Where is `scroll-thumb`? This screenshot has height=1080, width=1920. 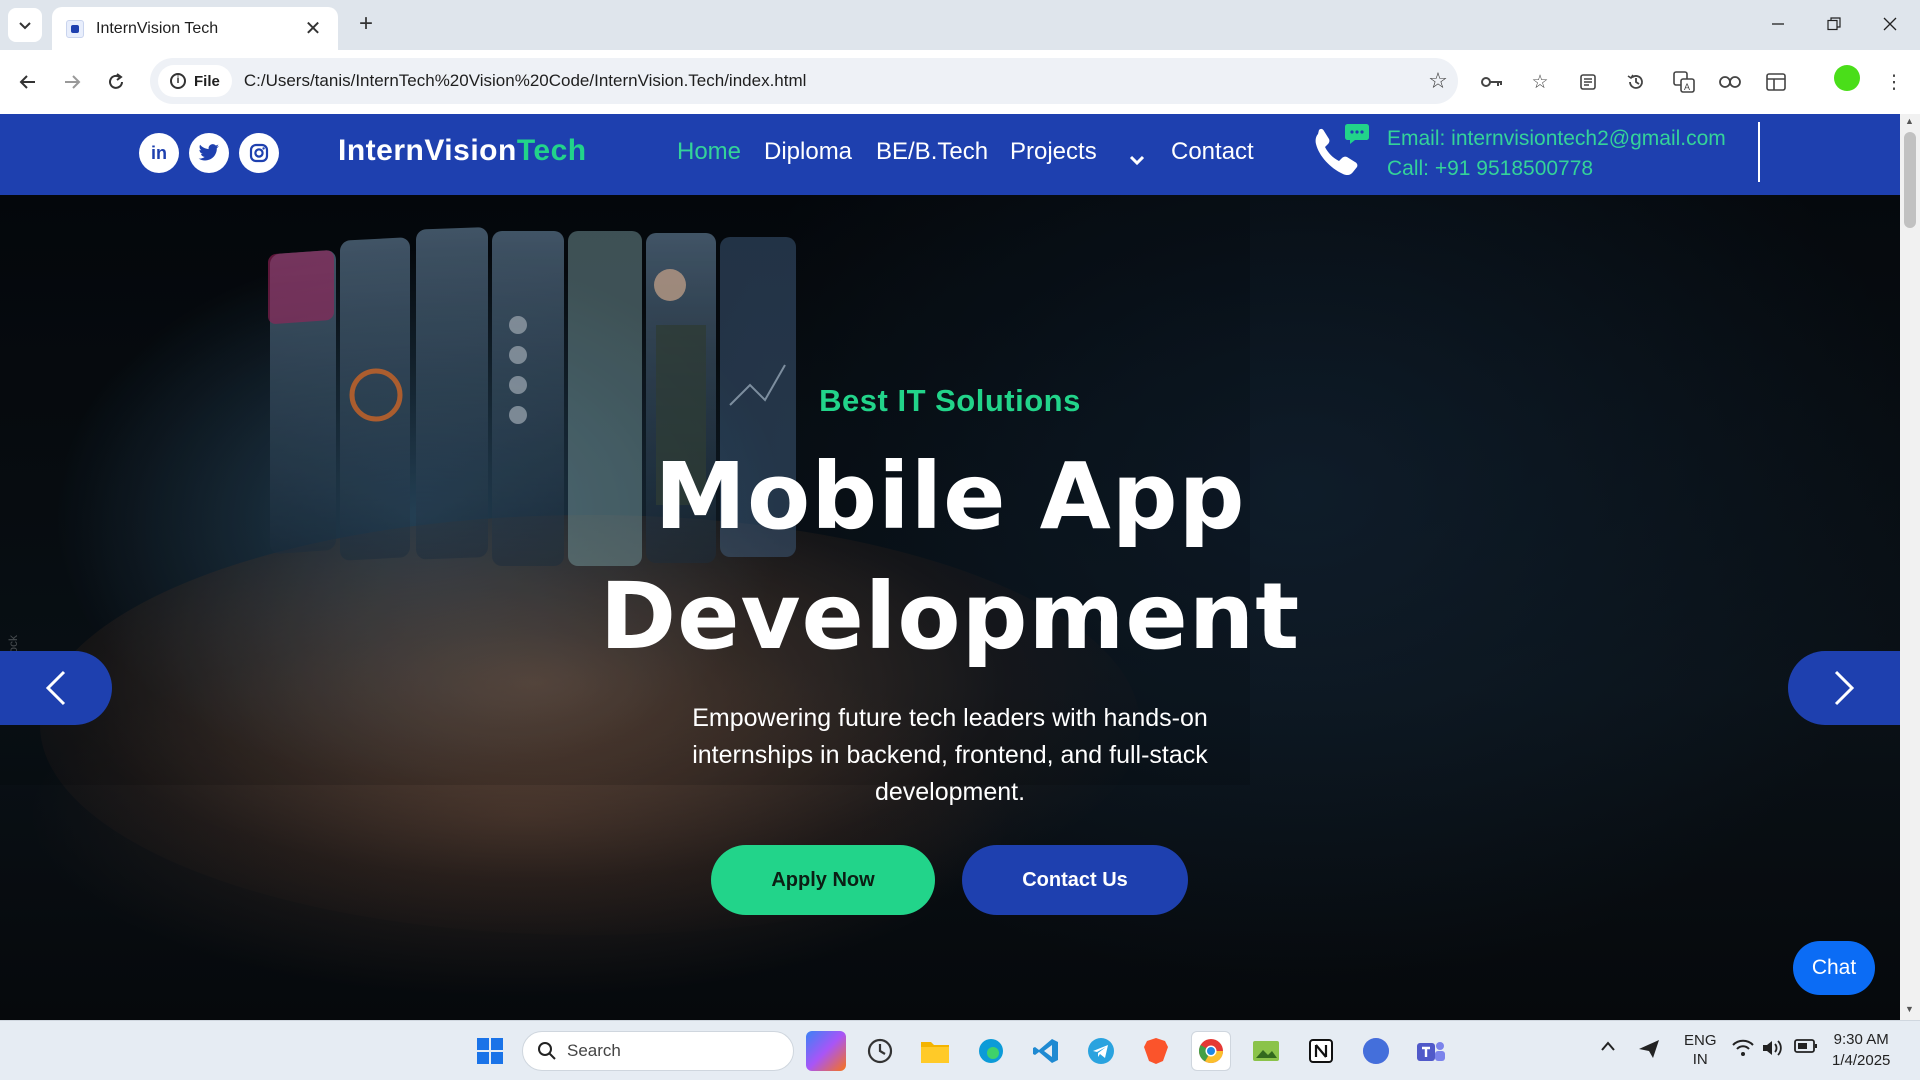
scroll-thumb is located at coordinates (1910, 180).